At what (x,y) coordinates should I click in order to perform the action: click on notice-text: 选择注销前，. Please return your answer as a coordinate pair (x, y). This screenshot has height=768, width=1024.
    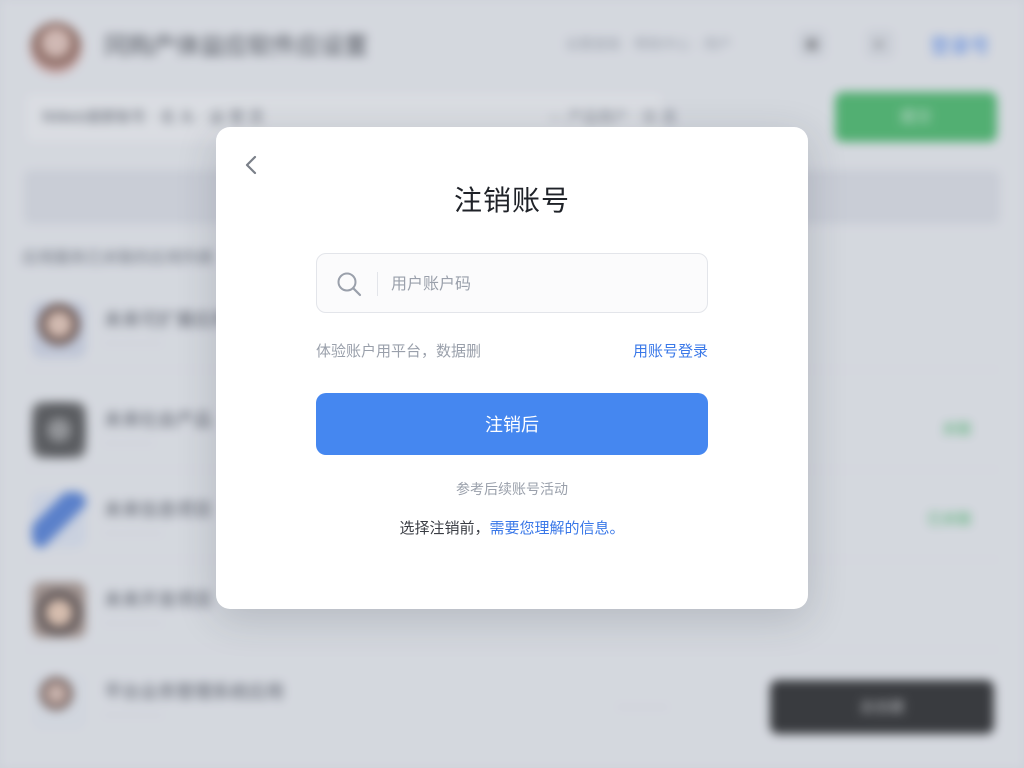
    Looking at the image, I should click on (444, 528).